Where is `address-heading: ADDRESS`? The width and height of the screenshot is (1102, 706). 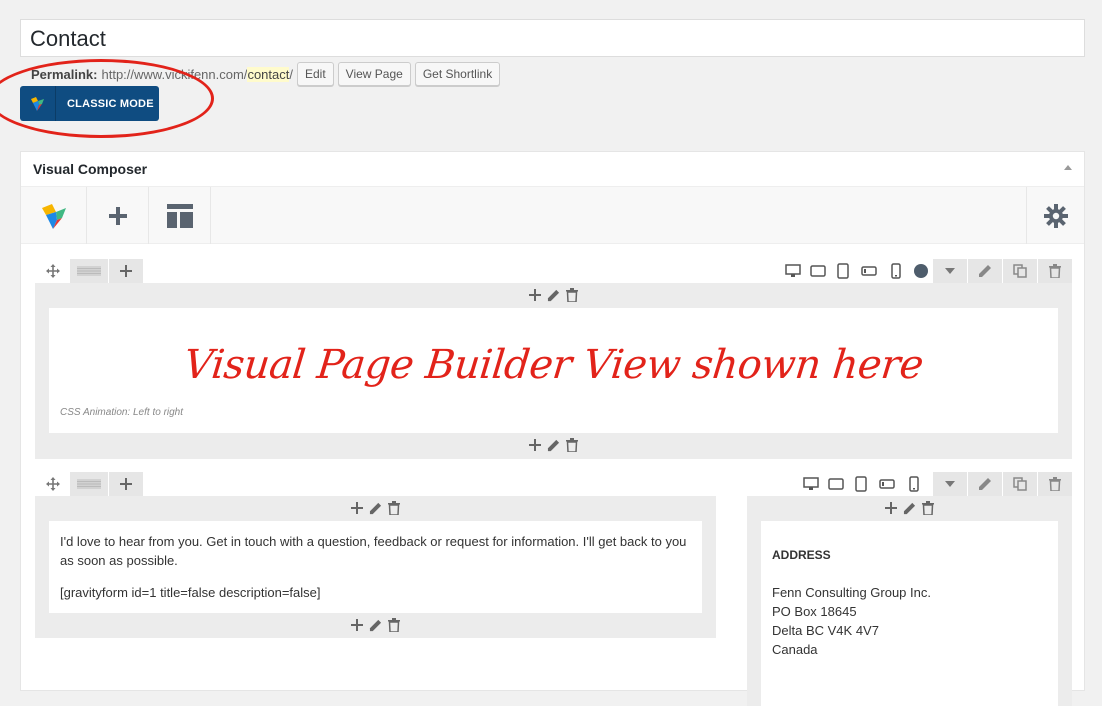
address-heading: ADDRESS is located at coordinates (801, 555).